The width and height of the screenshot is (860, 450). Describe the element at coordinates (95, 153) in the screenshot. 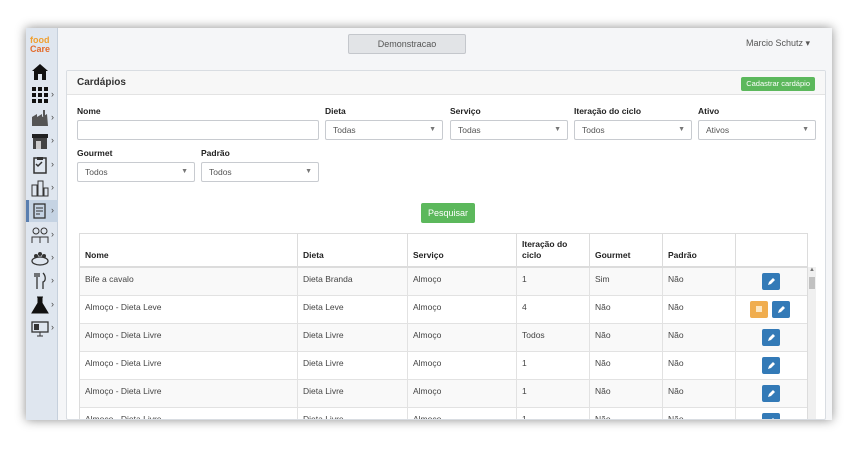

I see `gourmet-label: Gourmet` at that location.